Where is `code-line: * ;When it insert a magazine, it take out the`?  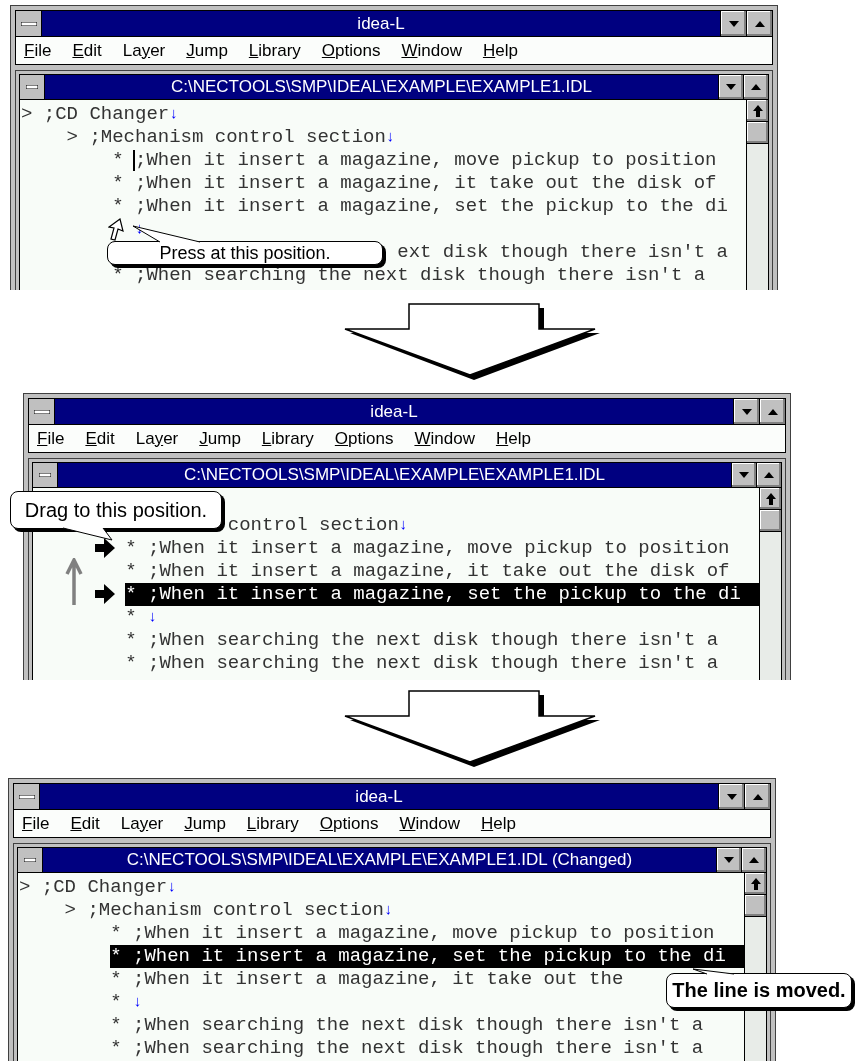 code-line: * ;When it insert a magazine, it take out the is located at coordinates (367, 979).